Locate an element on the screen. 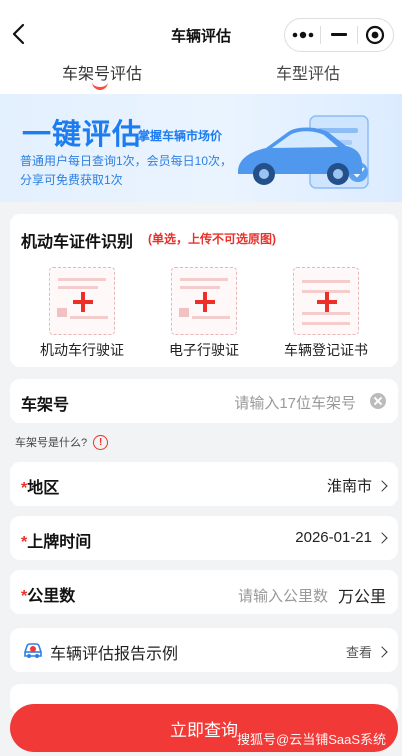 This screenshot has height=756, width=402. mileage-row: *公里数 请输入公里数 万公里 is located at coordinates (204, 592).